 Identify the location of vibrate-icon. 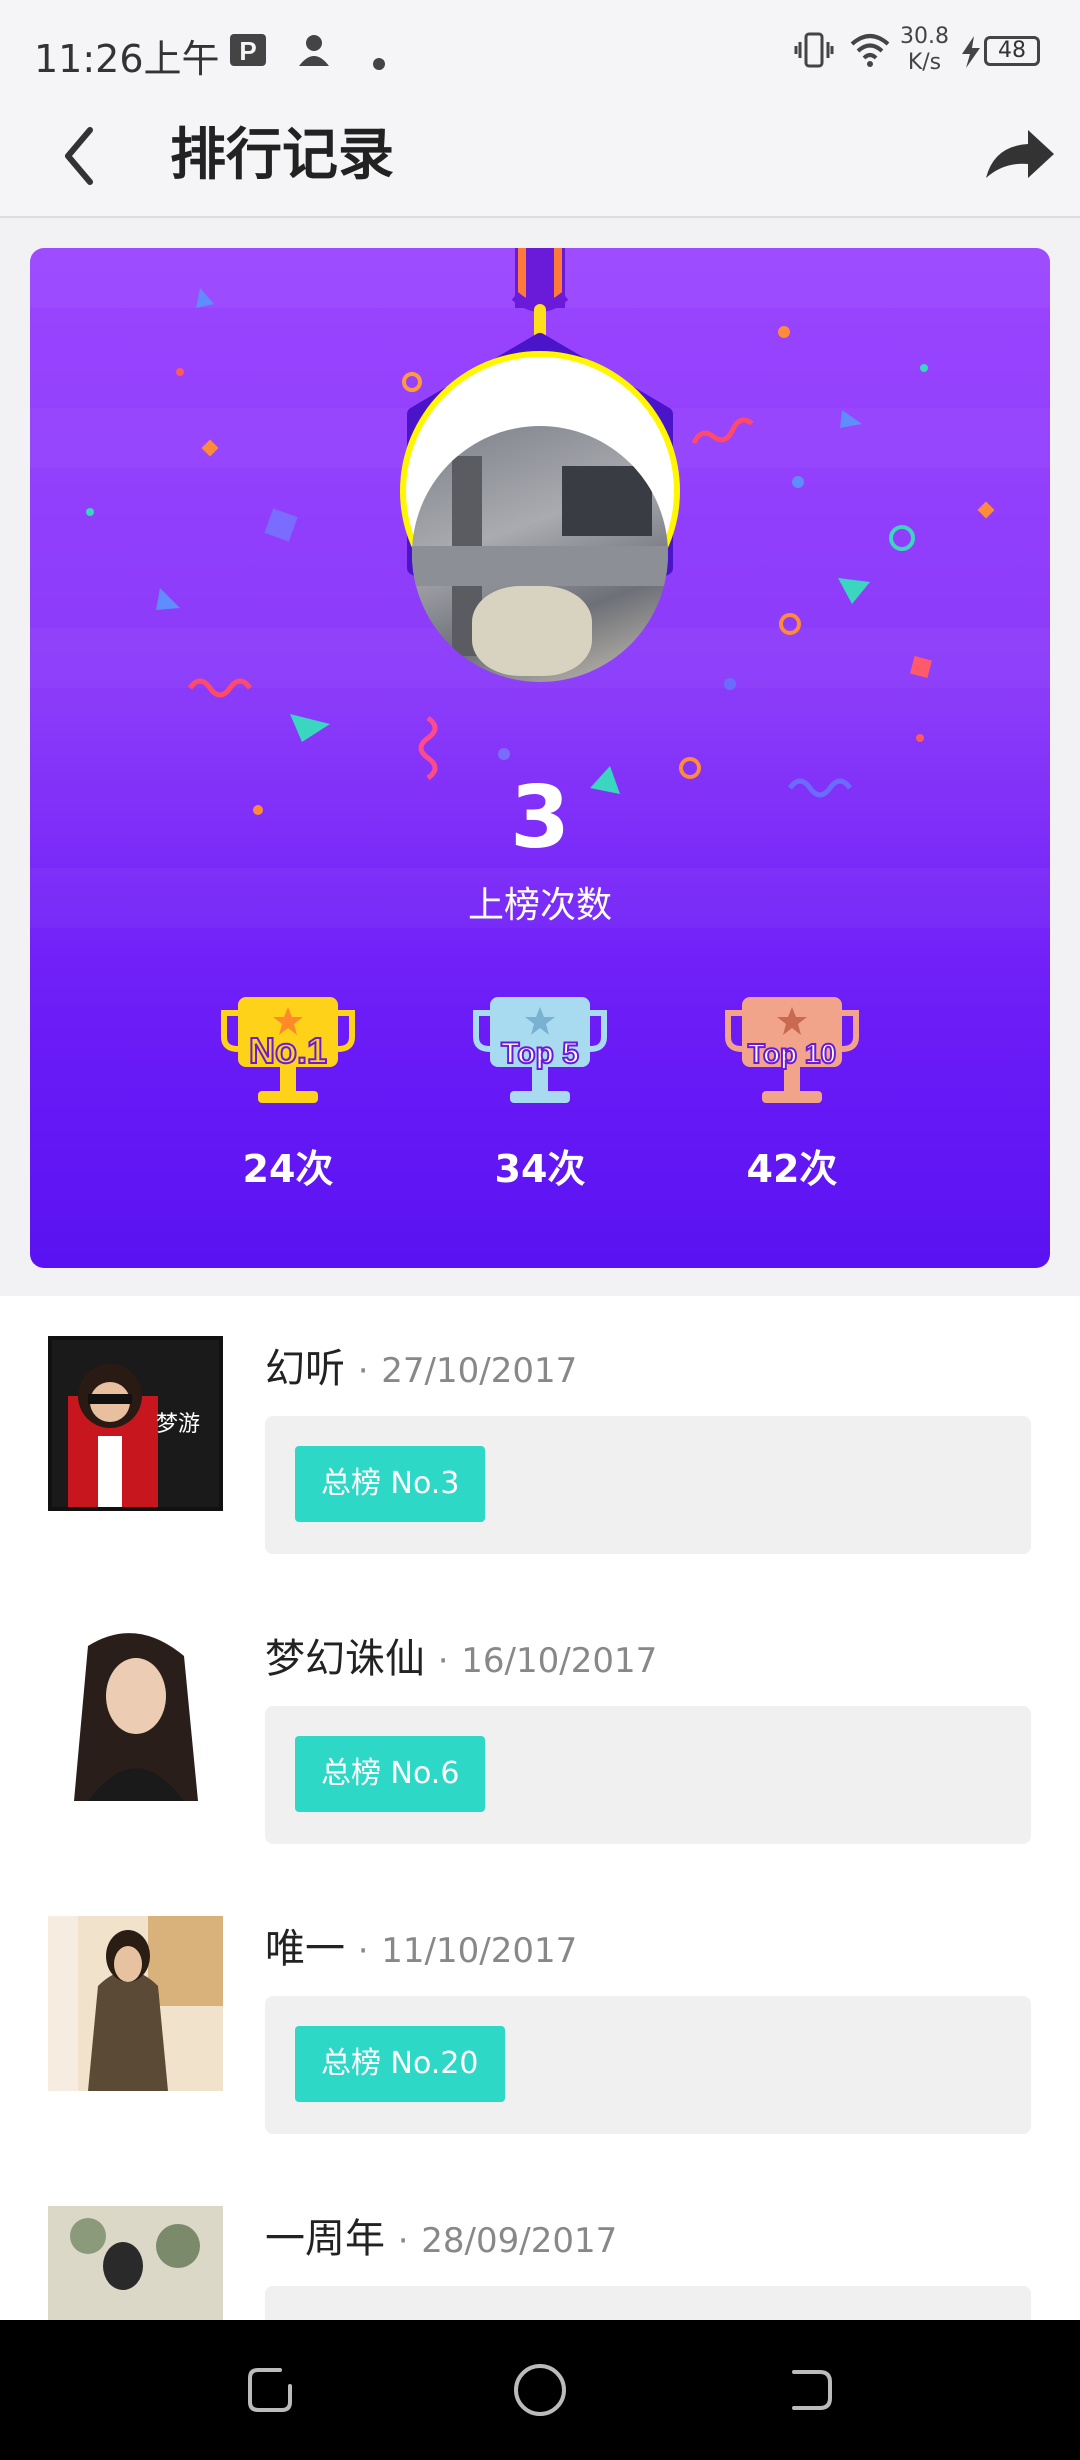
(814, 54).